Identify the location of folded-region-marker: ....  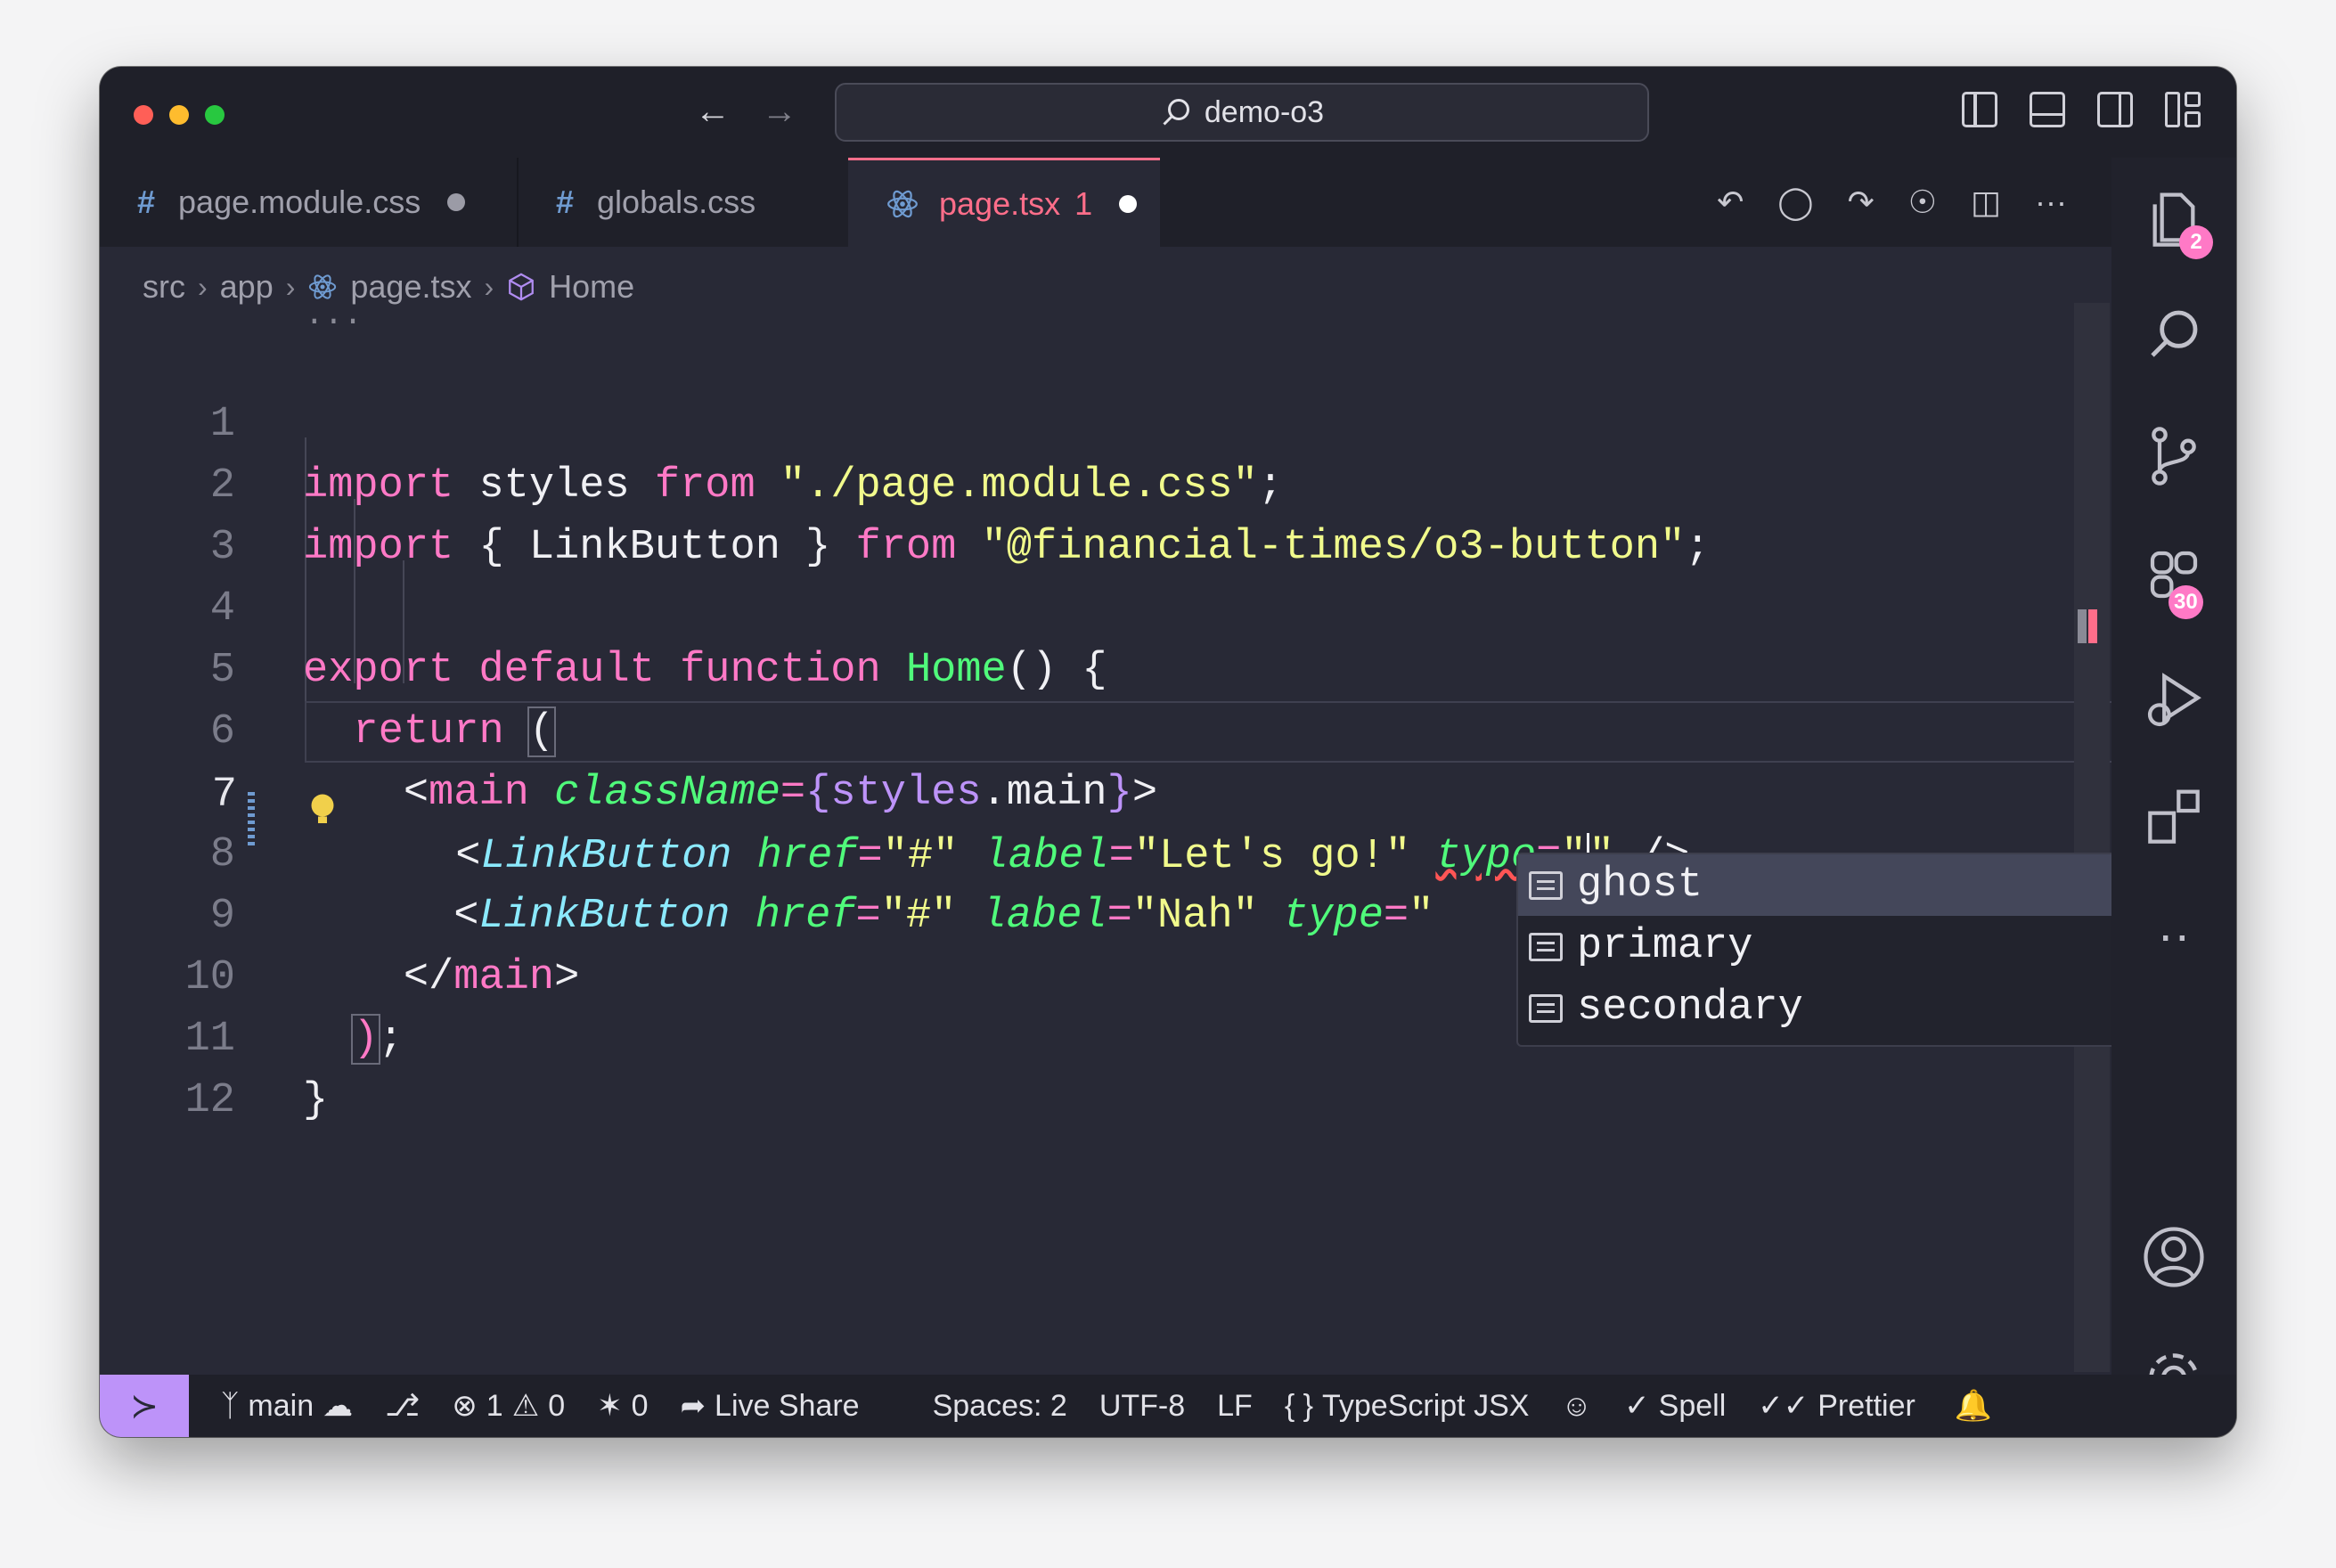
(334, 315).